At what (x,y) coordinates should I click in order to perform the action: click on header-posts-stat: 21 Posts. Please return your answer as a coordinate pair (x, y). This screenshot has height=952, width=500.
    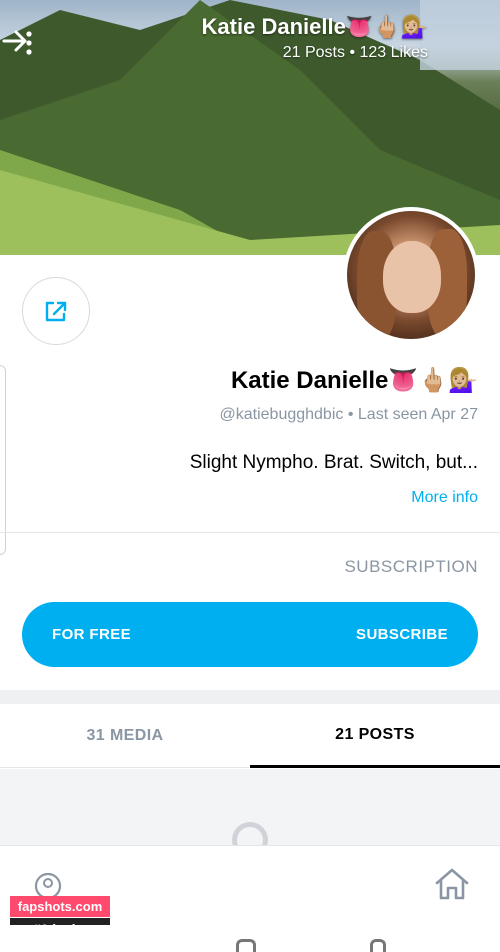
    Looking at the image, I should click on (313, 52).